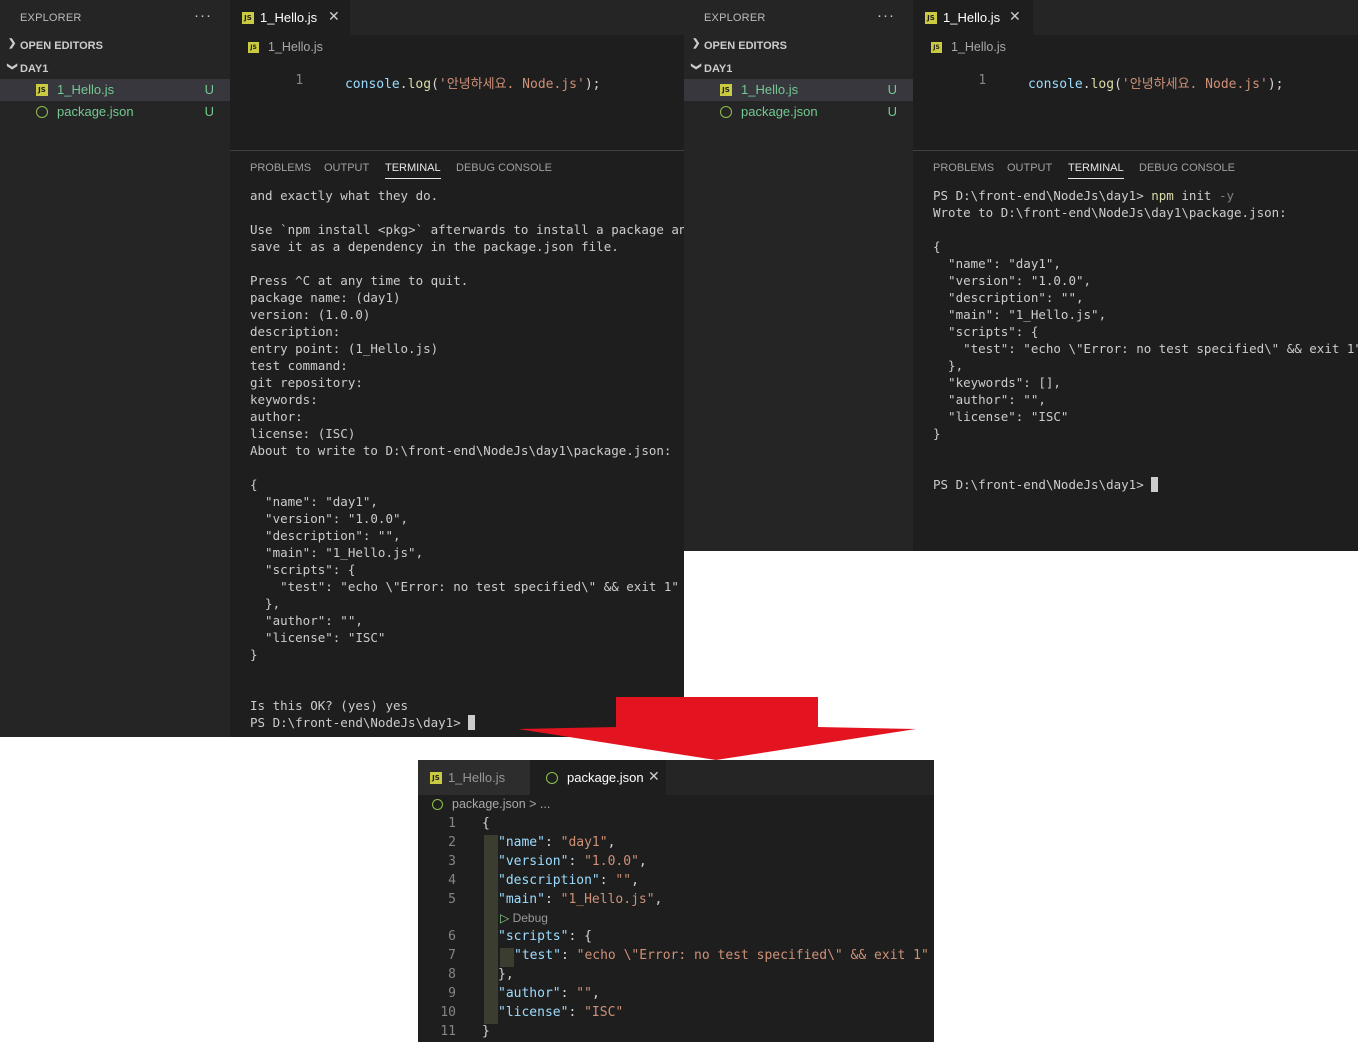  What do you see at coordinates (533, 861) in the screenshot?
I see `json-key: "version"` at bounding box center [533, 861].